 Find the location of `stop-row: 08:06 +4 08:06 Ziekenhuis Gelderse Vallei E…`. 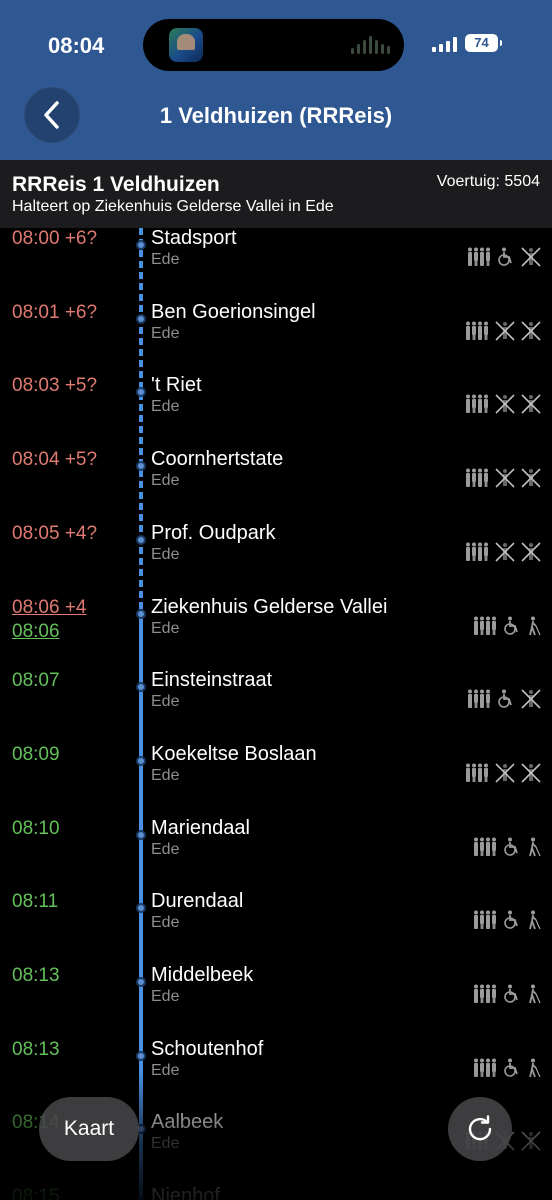

stop-row: 08:06 +4 08:06 Ziekenhuis Gelderse Vallei E… is located at coordinates (276, 633).